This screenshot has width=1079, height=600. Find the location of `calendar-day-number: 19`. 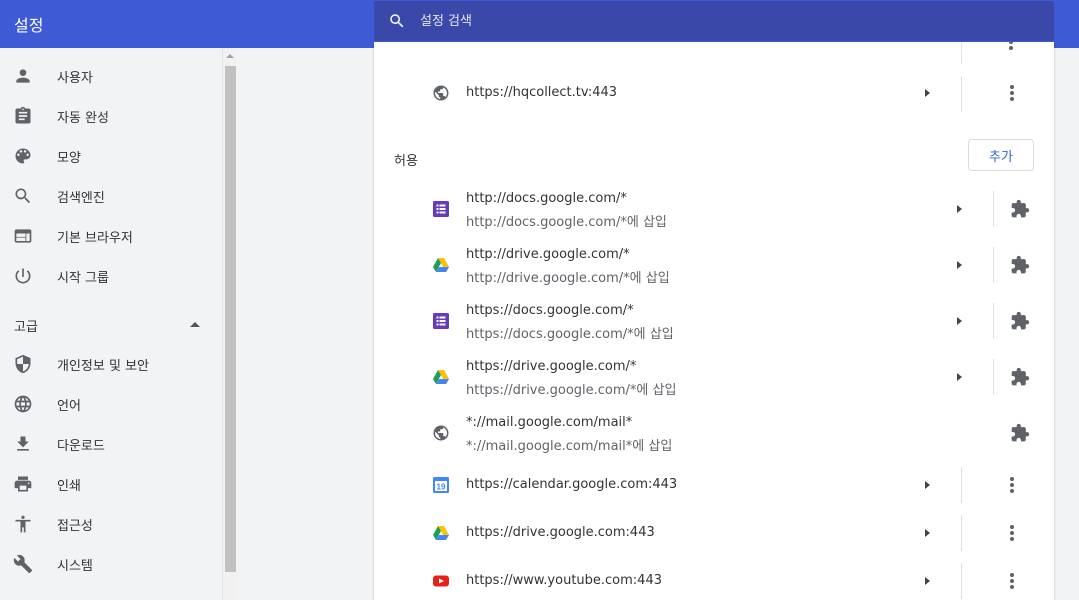

calendar-day-number: 19 is located at coordinates (441, 487).